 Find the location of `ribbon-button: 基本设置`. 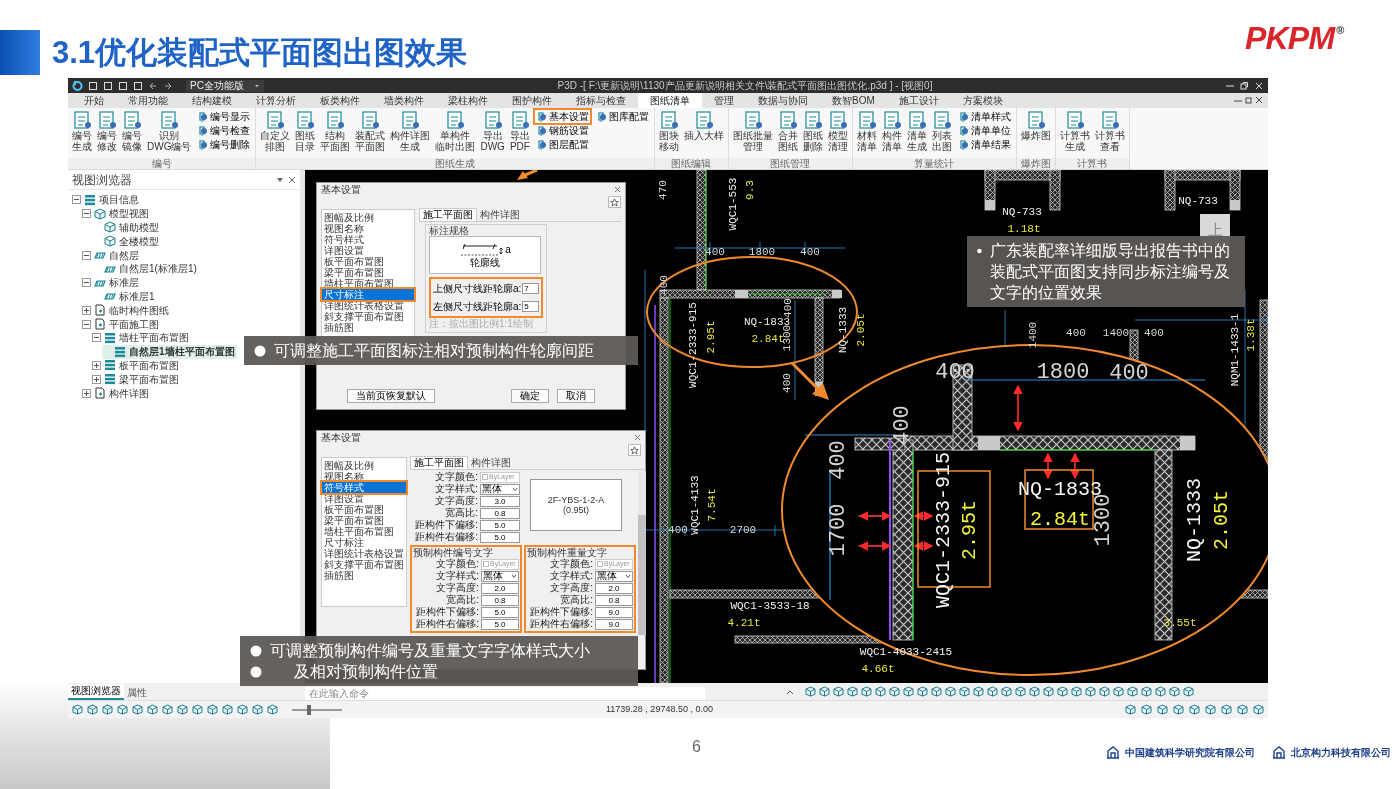

ribbon-button: 基本设置 is located at coordinates (562, 116).